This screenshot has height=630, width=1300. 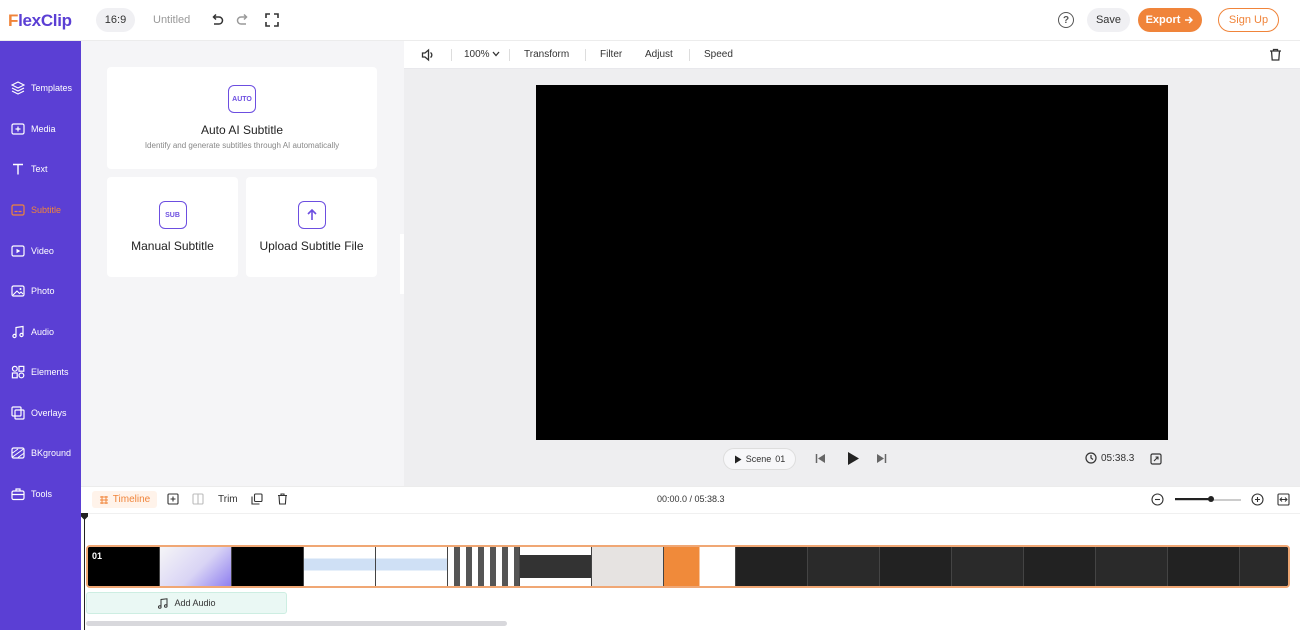 I want to click on add-audio-button: Add Audio, so click(x=186, y=603).